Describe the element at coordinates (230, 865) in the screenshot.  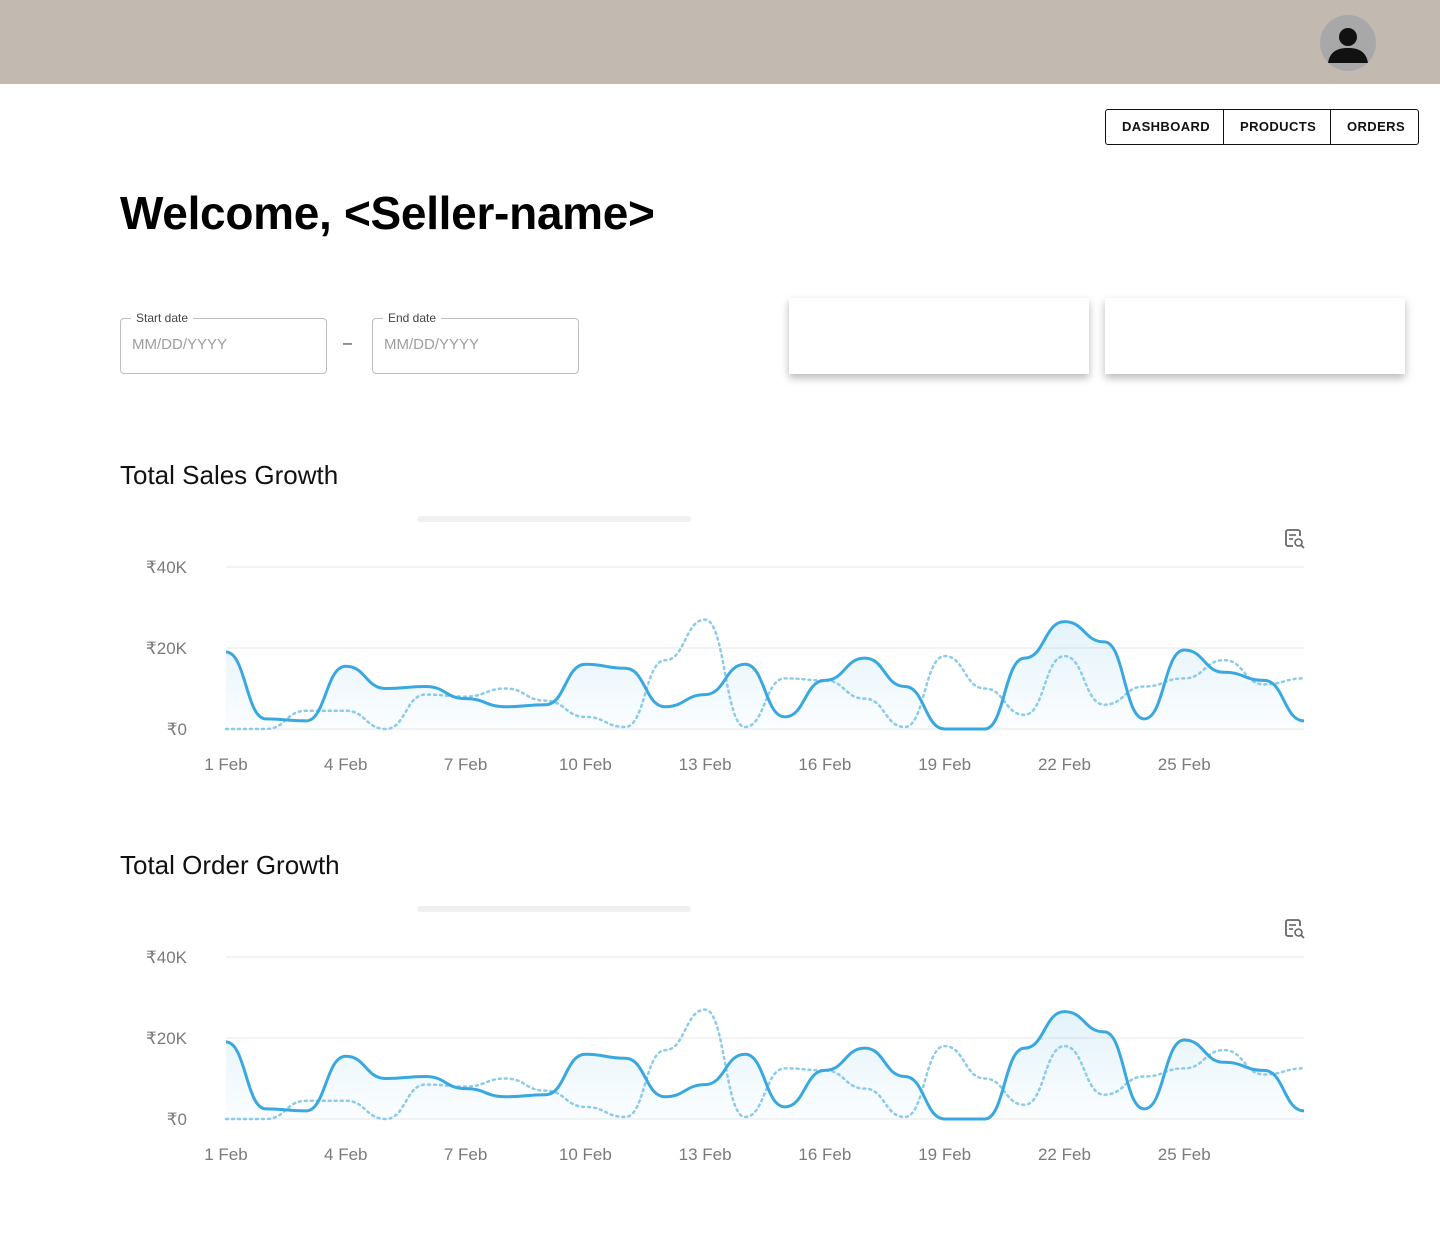
I see `orders-section-title: Total Order Growth` at that location.